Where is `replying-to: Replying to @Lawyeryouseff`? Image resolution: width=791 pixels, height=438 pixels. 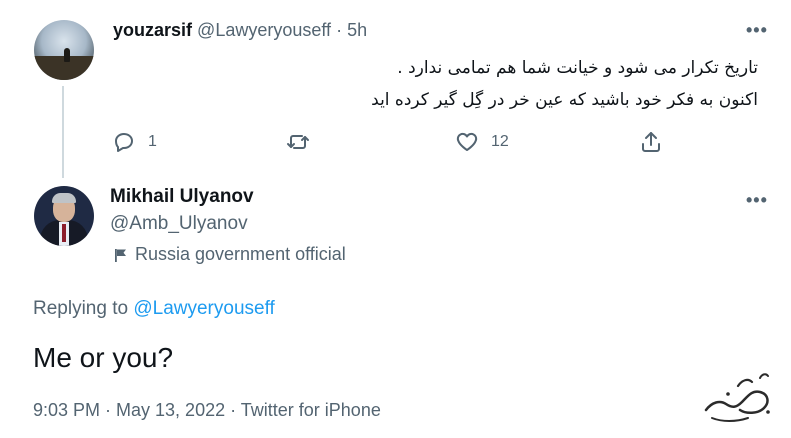 replying-to: Replying to @Lawyeryouseff is located at coordinates (154, 309).